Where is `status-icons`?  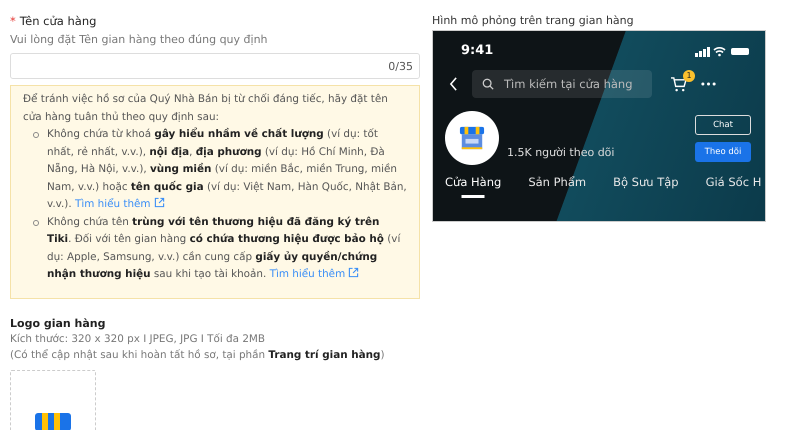 status-icons is located at coordinates (723, 50).